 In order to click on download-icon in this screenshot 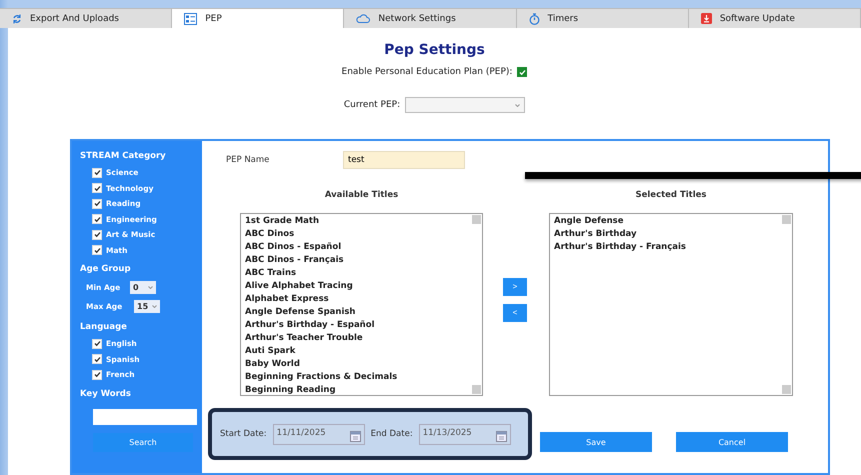, I will do `click(706, 18)`.